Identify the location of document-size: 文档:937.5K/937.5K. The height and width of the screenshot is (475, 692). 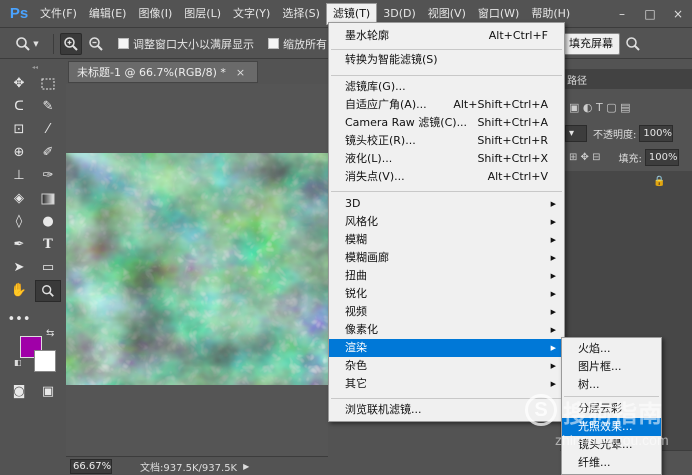
(189, 468).